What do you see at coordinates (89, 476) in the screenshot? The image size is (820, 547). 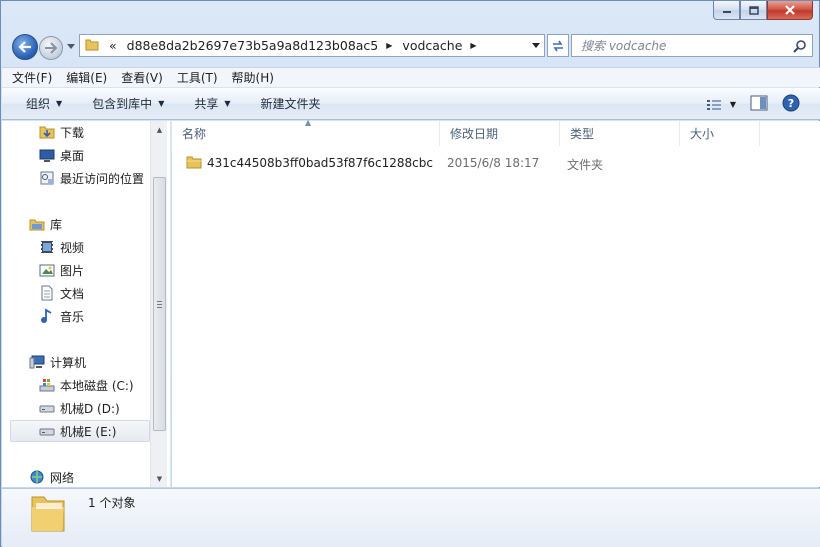 I see `nav-item-network: 网络` at bounding box center [89, 476].